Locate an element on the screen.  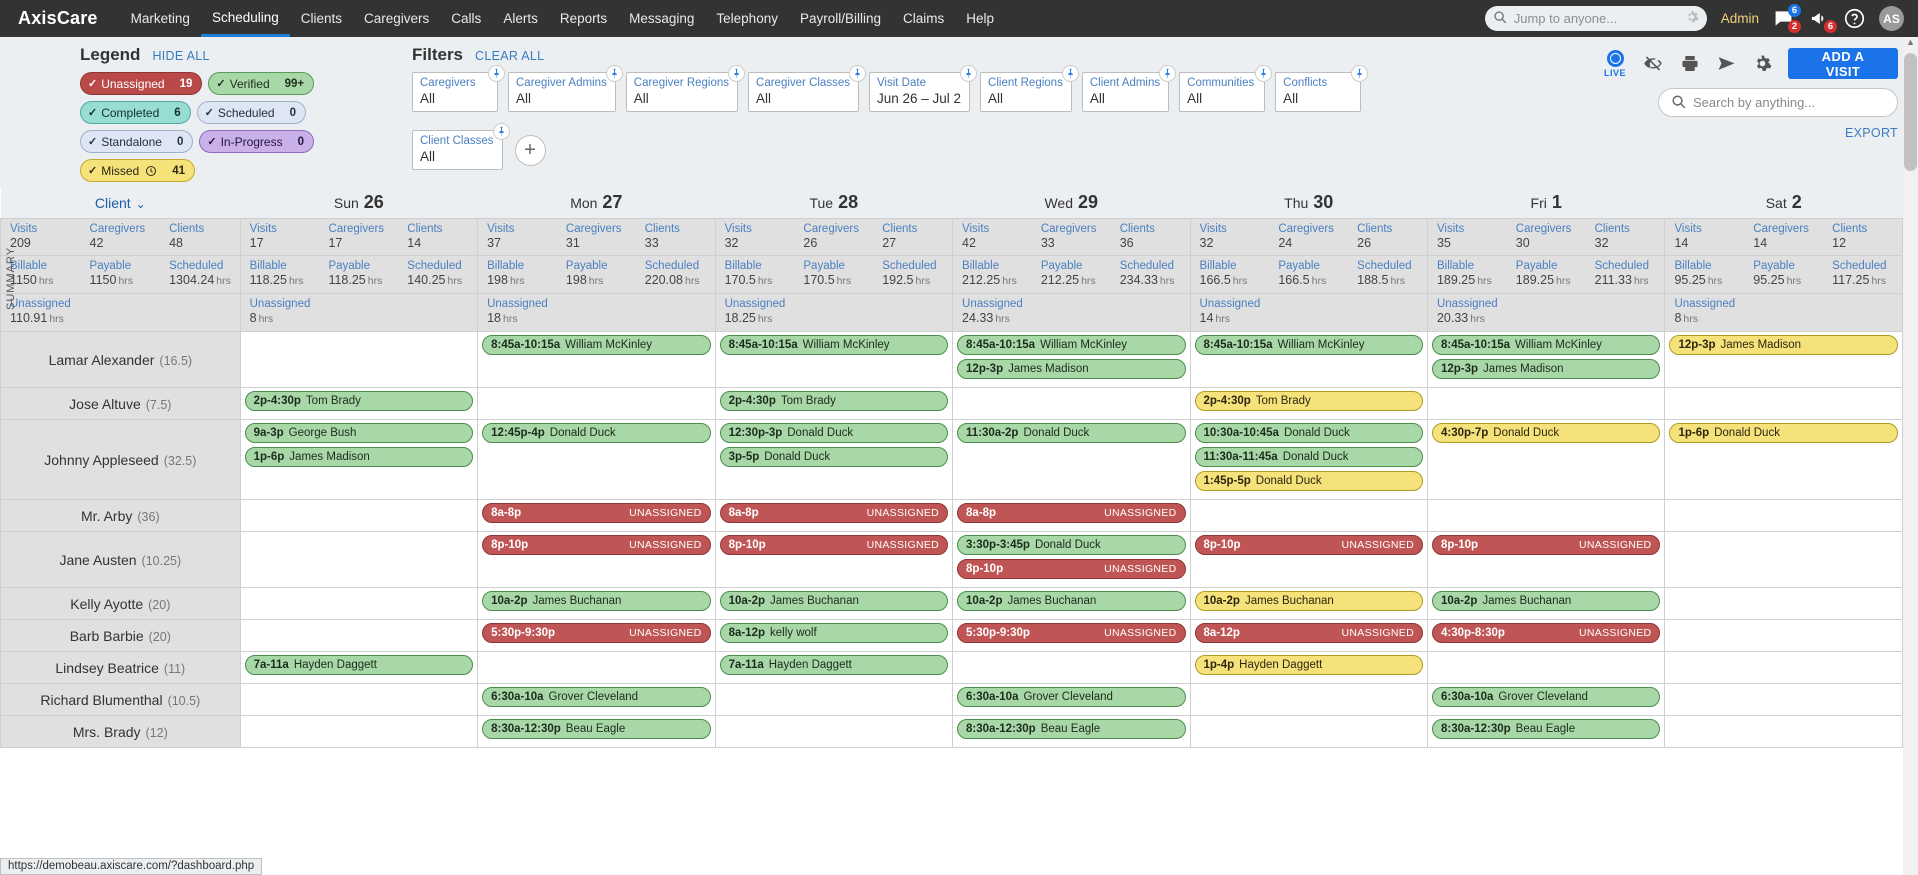
day-header-tue: Tue 28 is located at coordinates (834, 203).